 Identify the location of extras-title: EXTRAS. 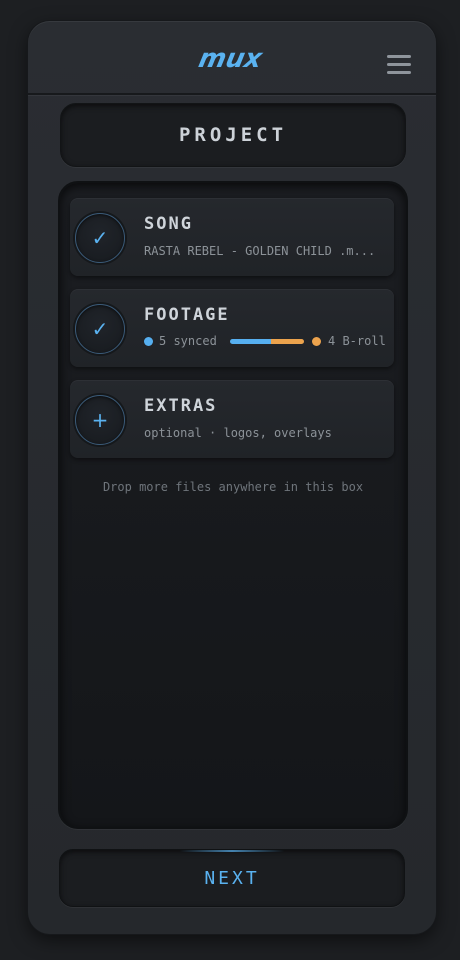
(181, 406).